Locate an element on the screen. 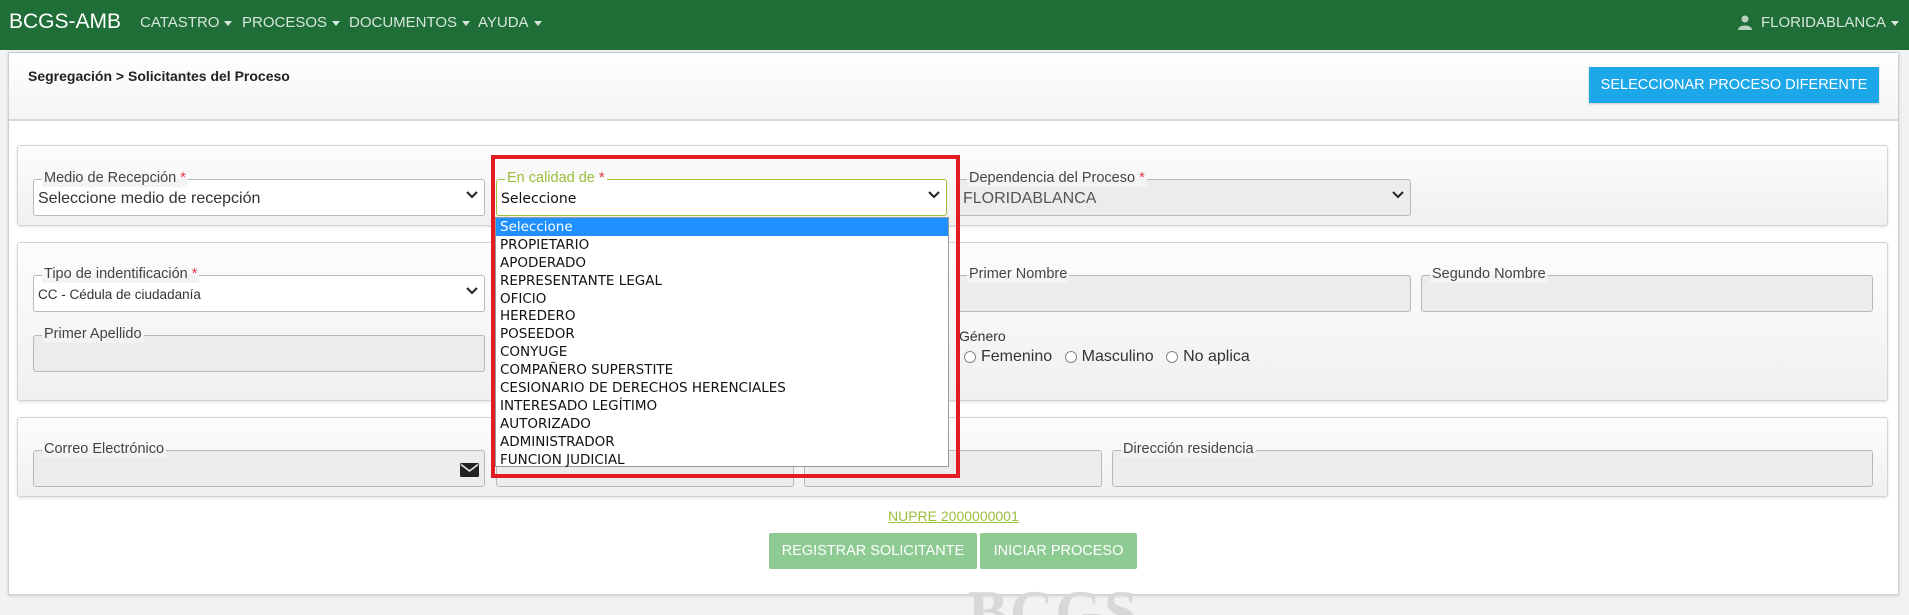 This screenshot has width=1909, height=615. radio-masculino-label: Masculino is located at coordinates (1117, 356).